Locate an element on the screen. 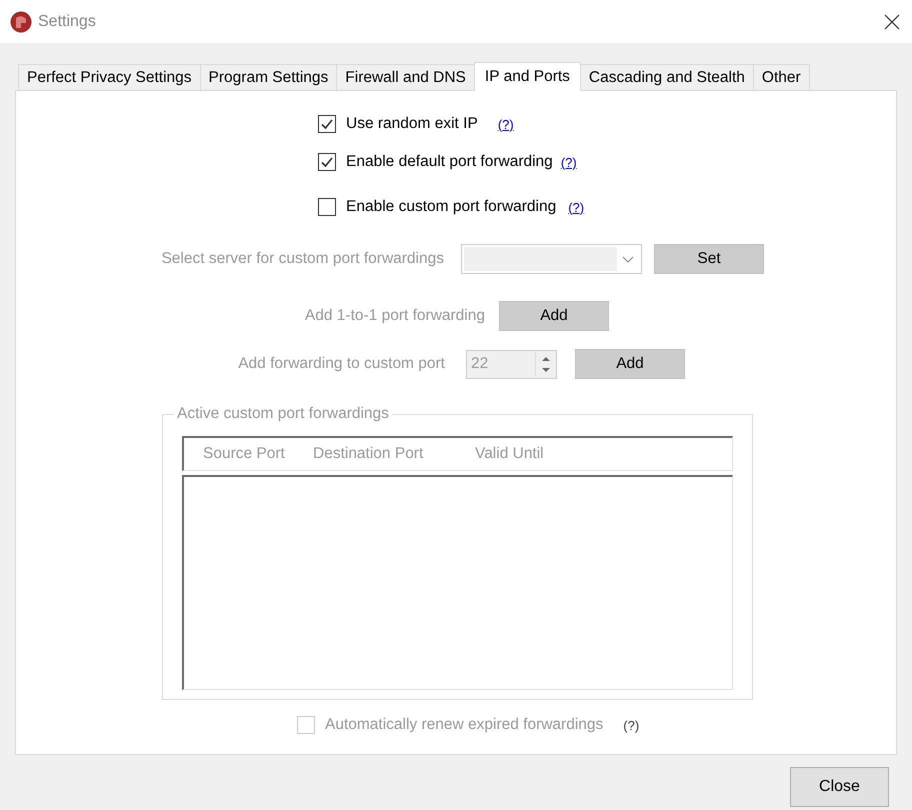 The height and width of the screenshot is (810, 912). checkbox-label: Use random exit IP is located at coordinates (412, 124).